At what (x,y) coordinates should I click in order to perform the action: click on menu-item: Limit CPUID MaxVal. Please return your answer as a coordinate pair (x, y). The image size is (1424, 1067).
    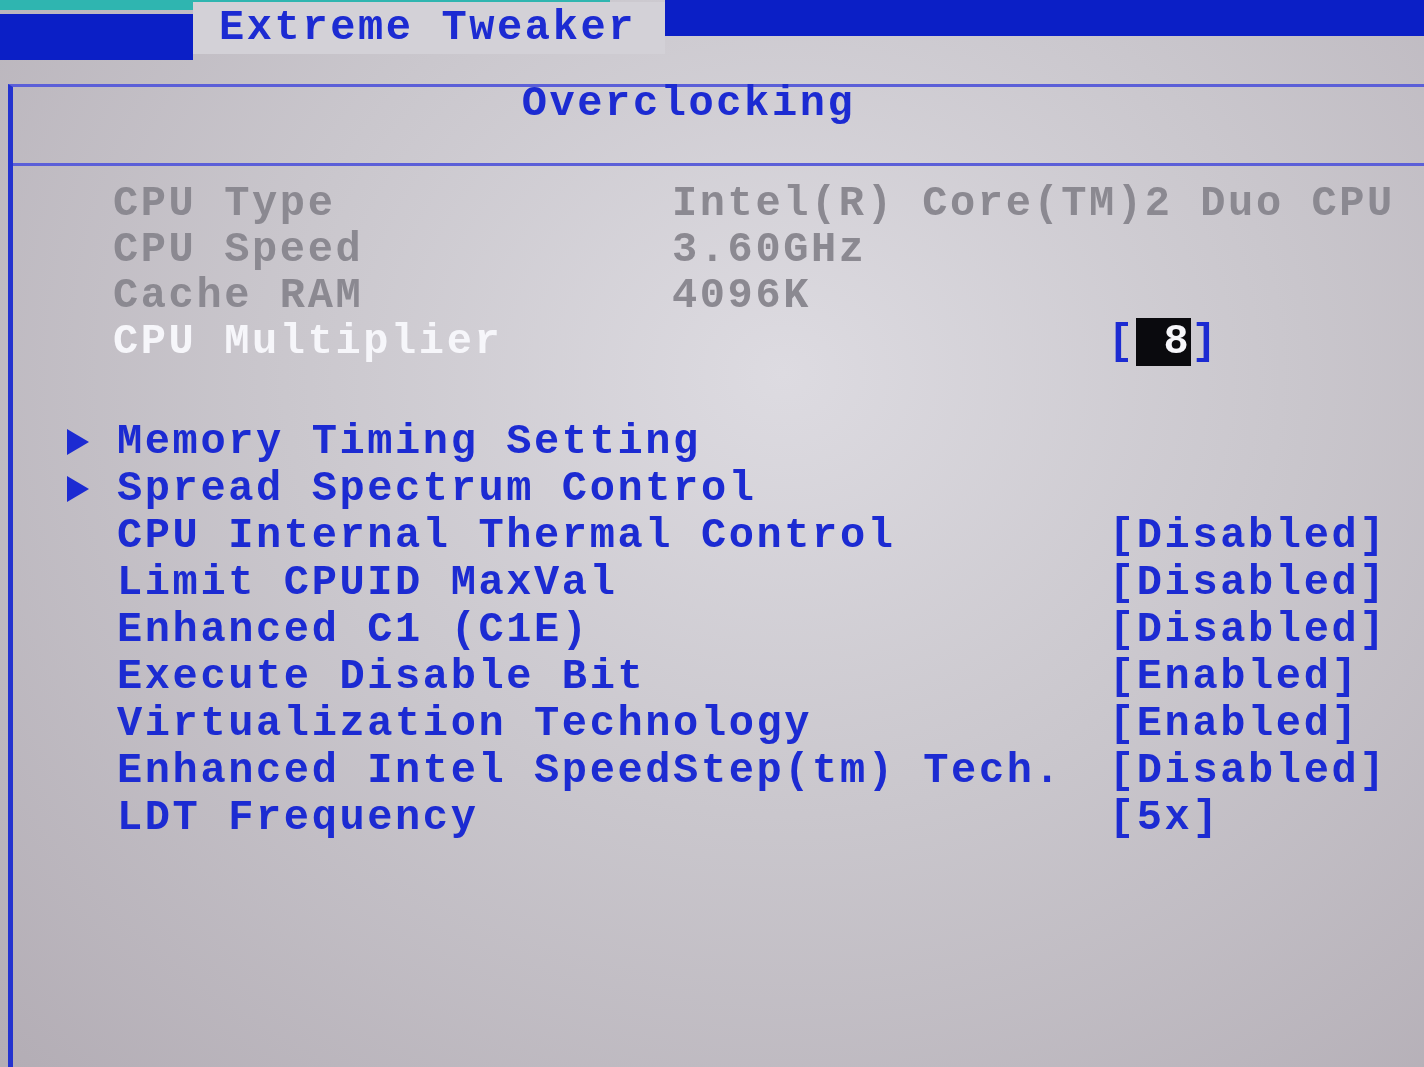
    Looking at the image, I should click on (613, 582).